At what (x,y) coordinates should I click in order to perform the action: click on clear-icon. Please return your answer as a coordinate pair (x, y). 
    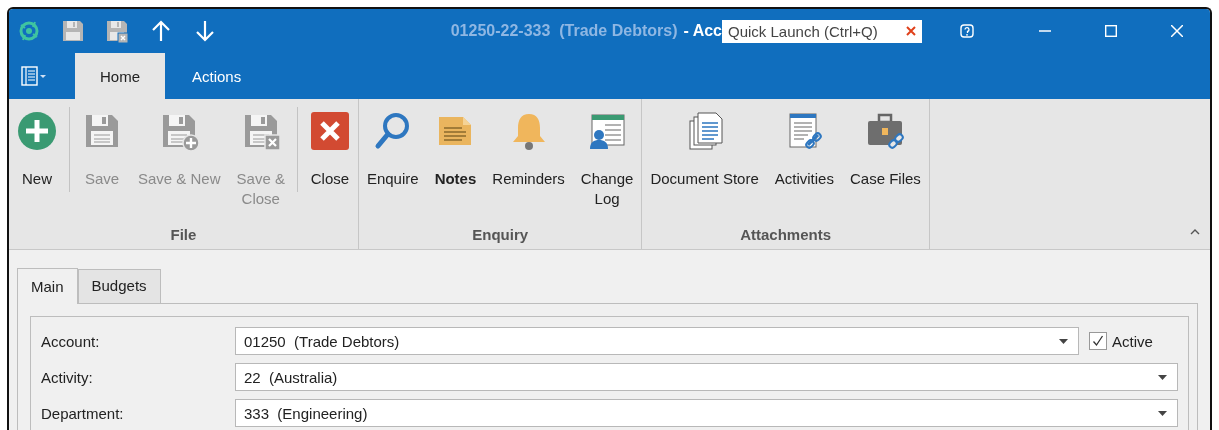
    Looking at the image, I should click on (911, 31).